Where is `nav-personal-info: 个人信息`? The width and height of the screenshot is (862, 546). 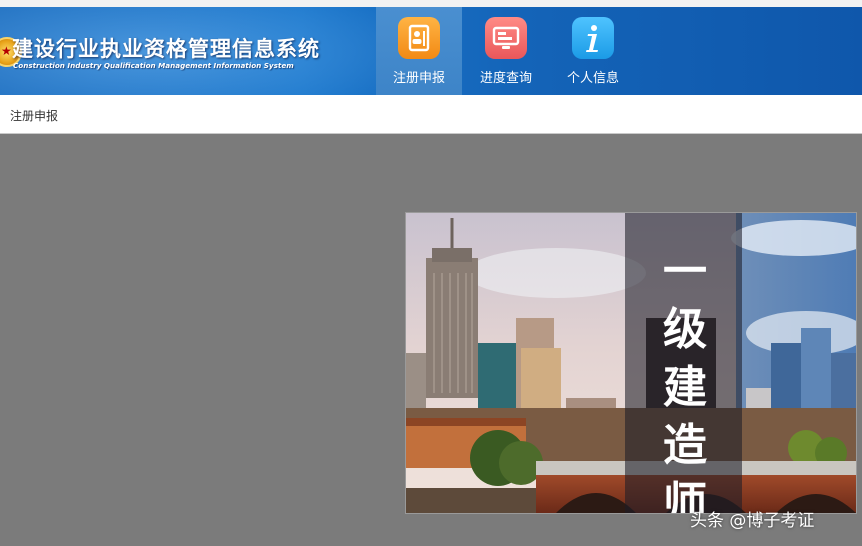
nav-personal-info: 个人信息 is located at coordinates (593, 51).